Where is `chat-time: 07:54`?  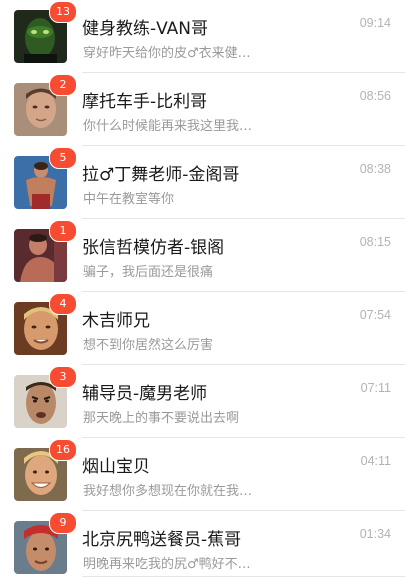 chat-time: 07:54 is located at coordinates (375, 315).